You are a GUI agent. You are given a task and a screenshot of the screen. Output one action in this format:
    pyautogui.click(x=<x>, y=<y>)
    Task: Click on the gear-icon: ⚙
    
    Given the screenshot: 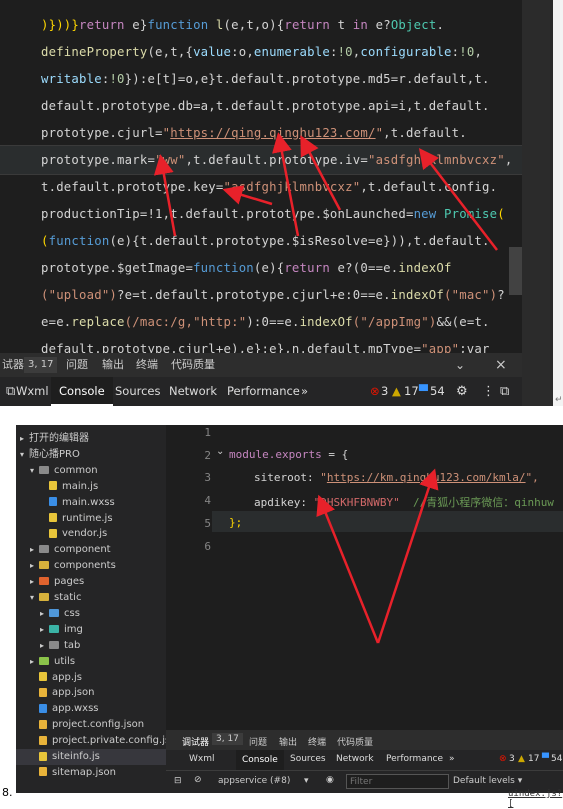 What is the action you would take?
    pyautogui.click(x=462, y=391)
    